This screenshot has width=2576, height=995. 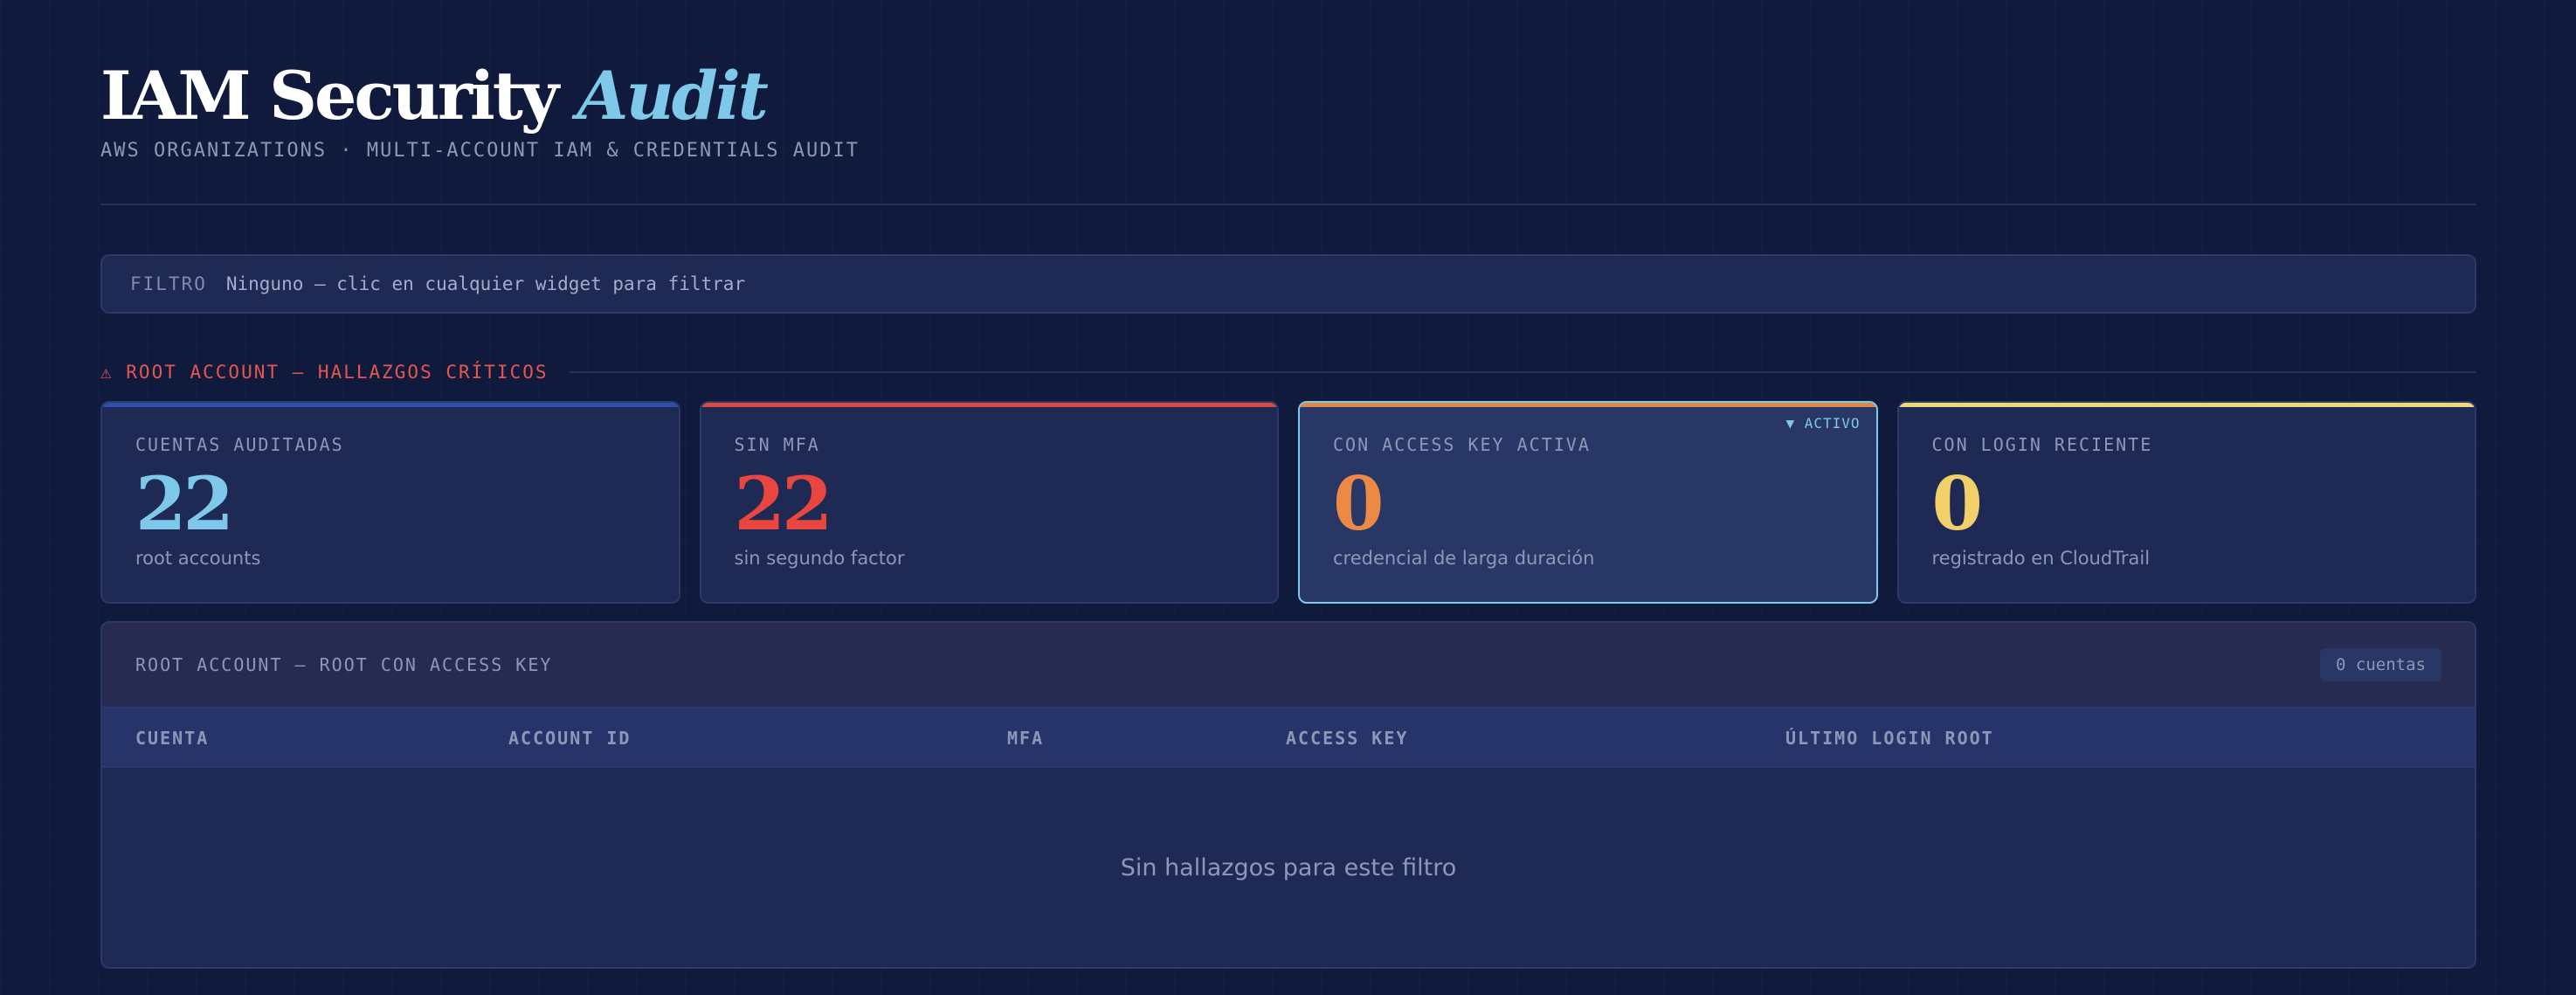 What do you see at coordinates (2380, 665) in the screenshot?
I see `count-badge: 0 cuentas` at bounding box center [2380, 665].